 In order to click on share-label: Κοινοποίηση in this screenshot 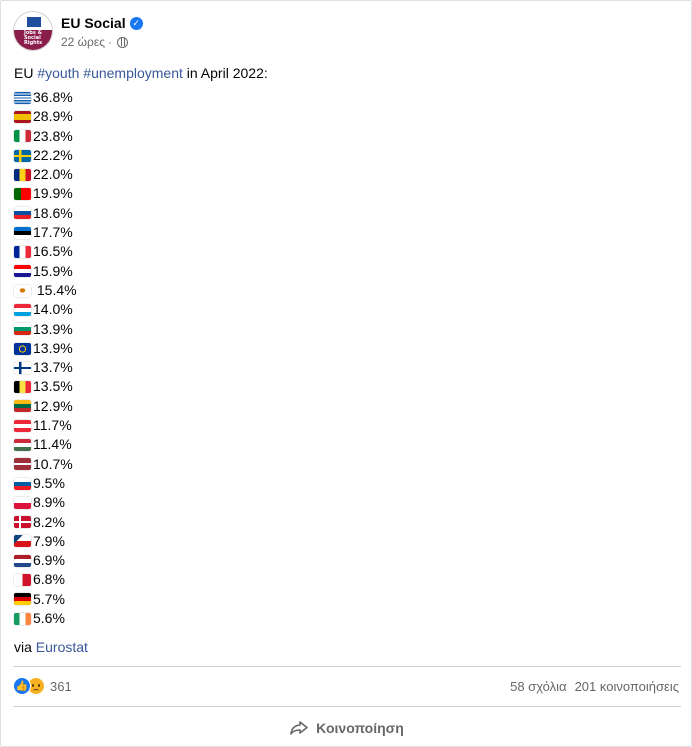, I will do `click(360, 728)`.